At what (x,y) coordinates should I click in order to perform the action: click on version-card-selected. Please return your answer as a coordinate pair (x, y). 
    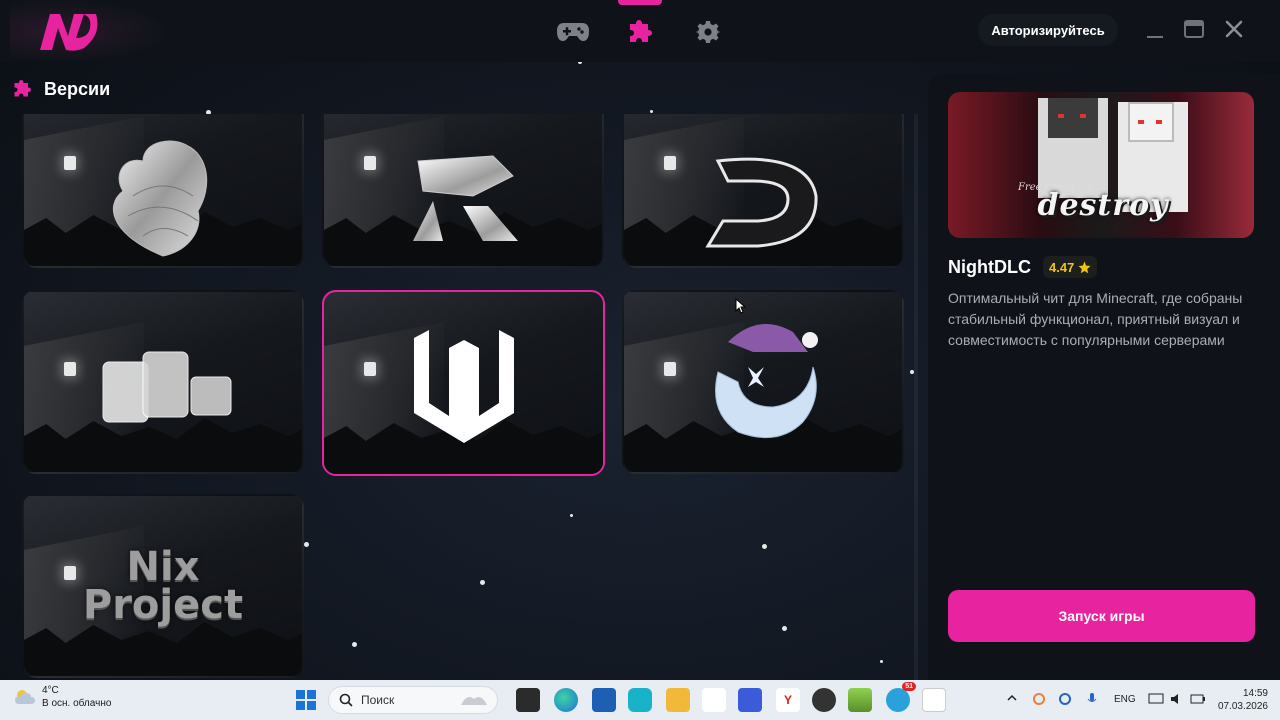
    Looking at the image, I should click on (463, 383).